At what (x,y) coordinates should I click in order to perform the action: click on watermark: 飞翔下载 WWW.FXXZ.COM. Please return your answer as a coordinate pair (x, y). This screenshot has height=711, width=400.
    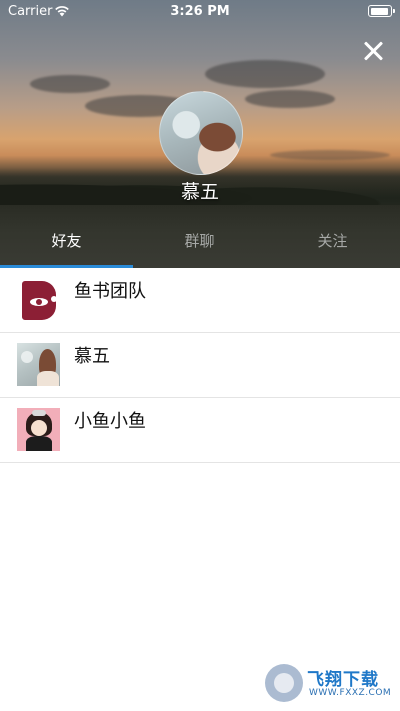
    Looking at the image, I should click on (330, 684).